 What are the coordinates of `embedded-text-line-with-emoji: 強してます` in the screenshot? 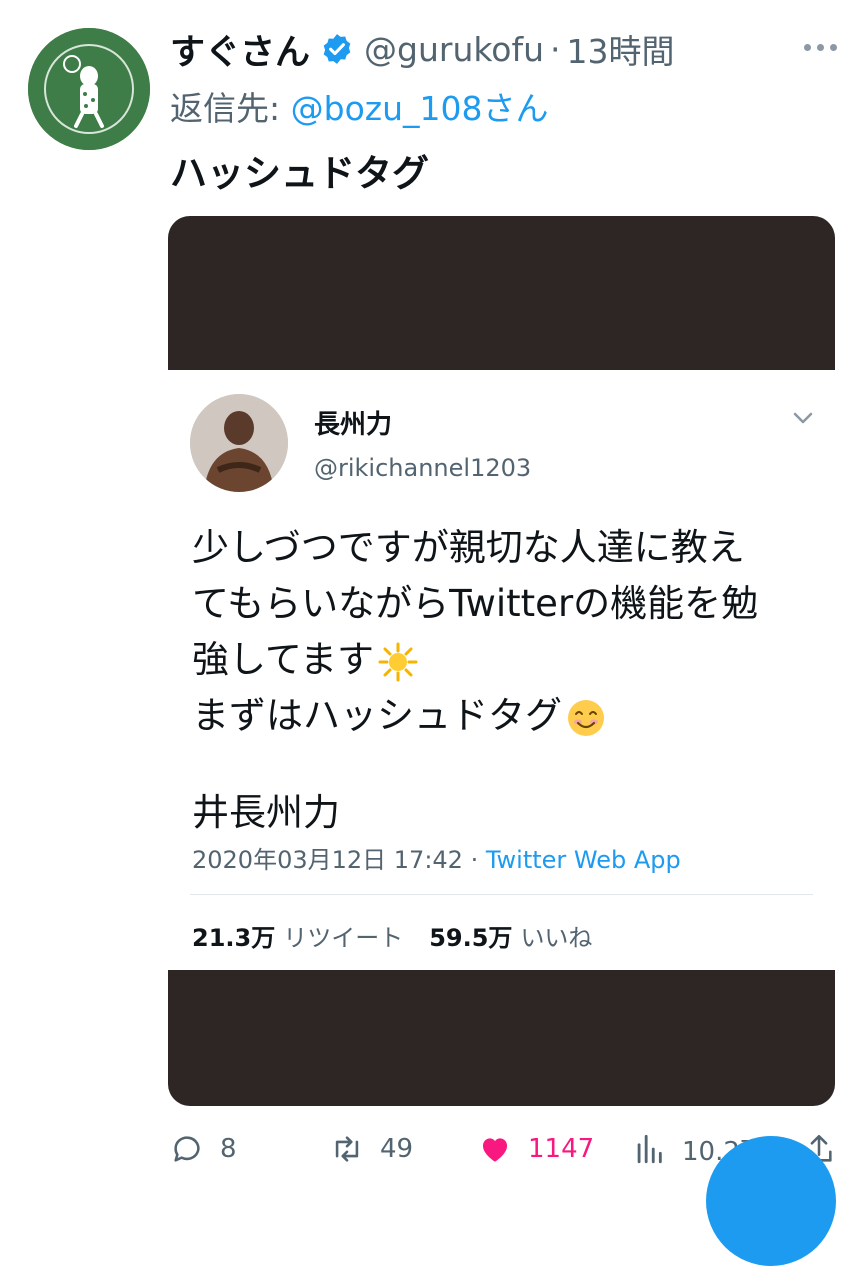 It's located at (504, 660).